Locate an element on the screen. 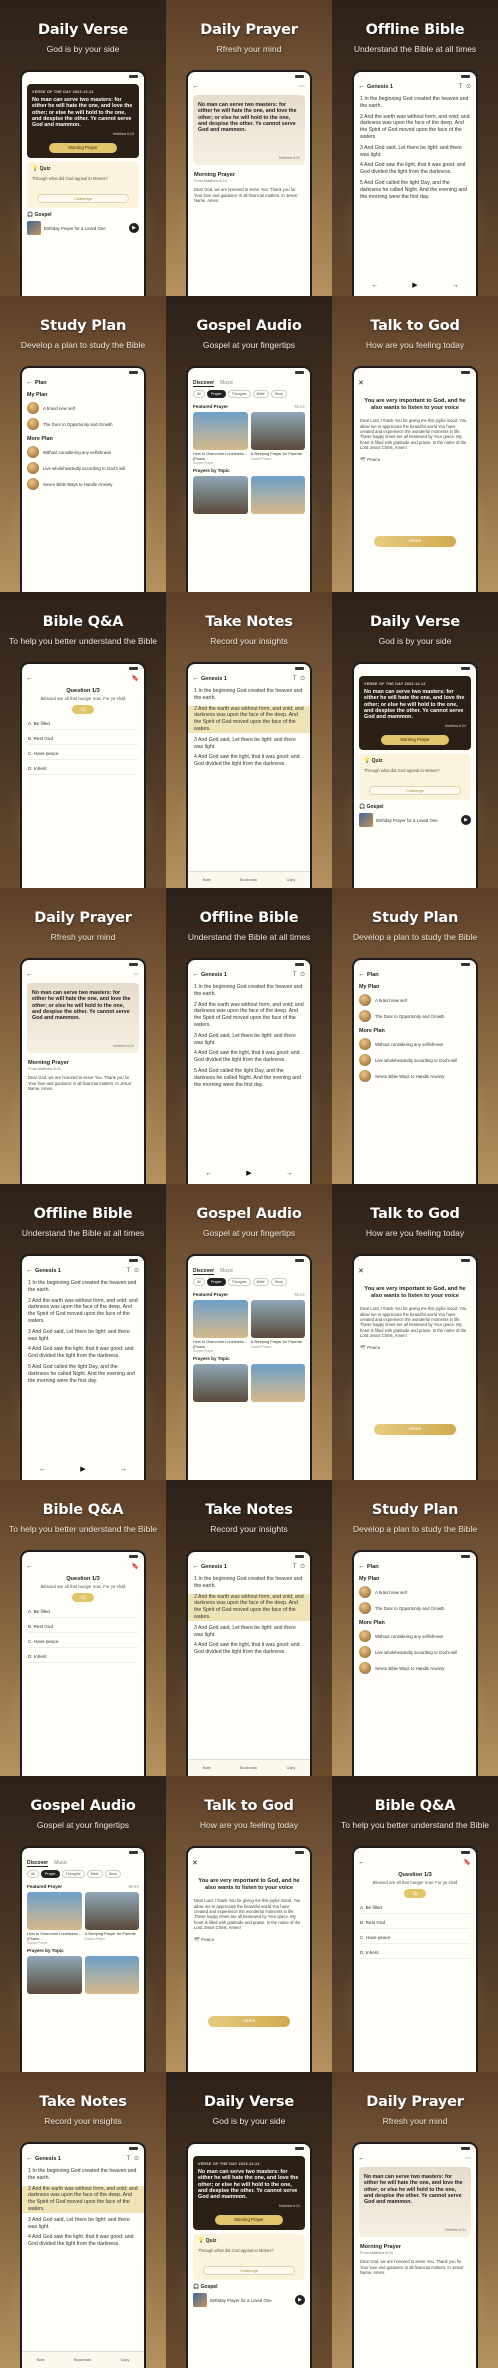 Image resolution: width=498 pixels, height=2368 pixels. answer-option: D. Inherit is located at coordinates (83, 769).